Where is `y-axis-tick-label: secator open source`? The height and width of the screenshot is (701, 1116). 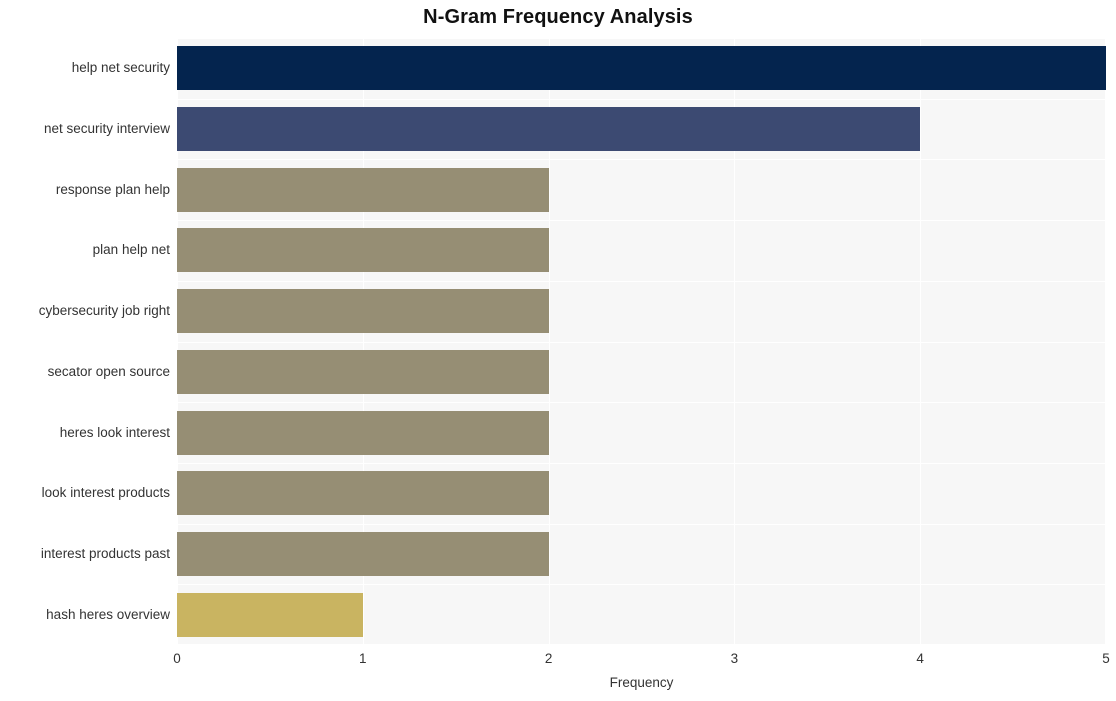
y-axis-tick-label: secator open source is located at coordinates (108, 371).